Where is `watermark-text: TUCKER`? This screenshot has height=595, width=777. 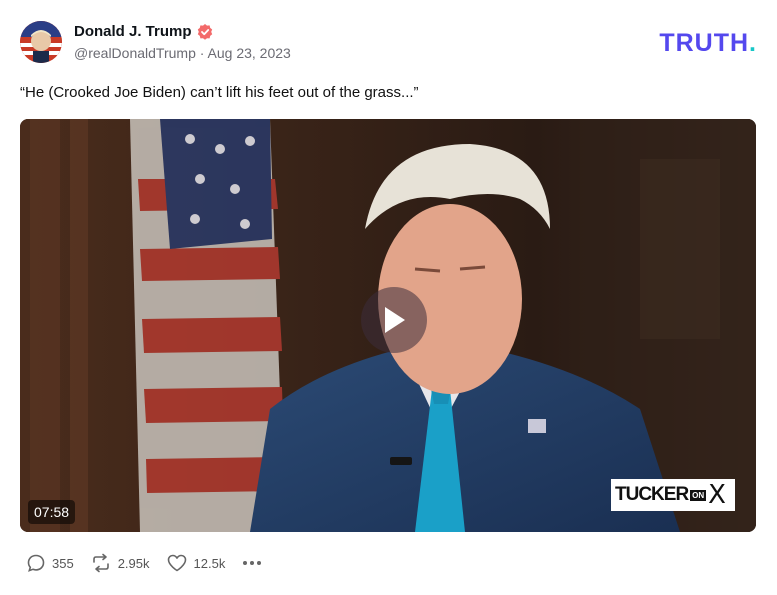
watermark-text: TUCKER is located at coordinates (652, 494).